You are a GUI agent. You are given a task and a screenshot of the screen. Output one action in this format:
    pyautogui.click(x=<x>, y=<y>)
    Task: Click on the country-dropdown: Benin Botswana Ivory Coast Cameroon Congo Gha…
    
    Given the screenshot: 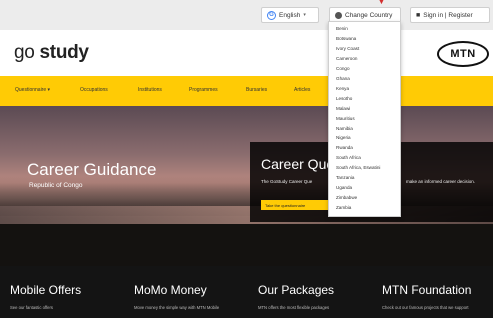 What is the action you would take?
    pyautogui.click(x=364, y=119)
    